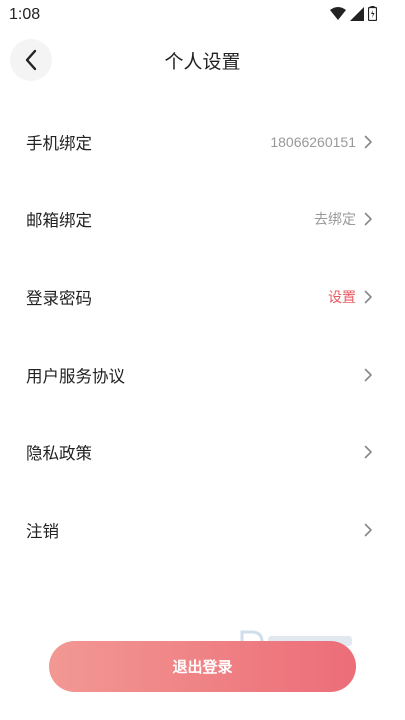 This screenshot has height=720, width=405. What do you see at coordinates (59, 298) in the screenshot?
I see `row-label: 登录密码` at bounding box center [59, 298].